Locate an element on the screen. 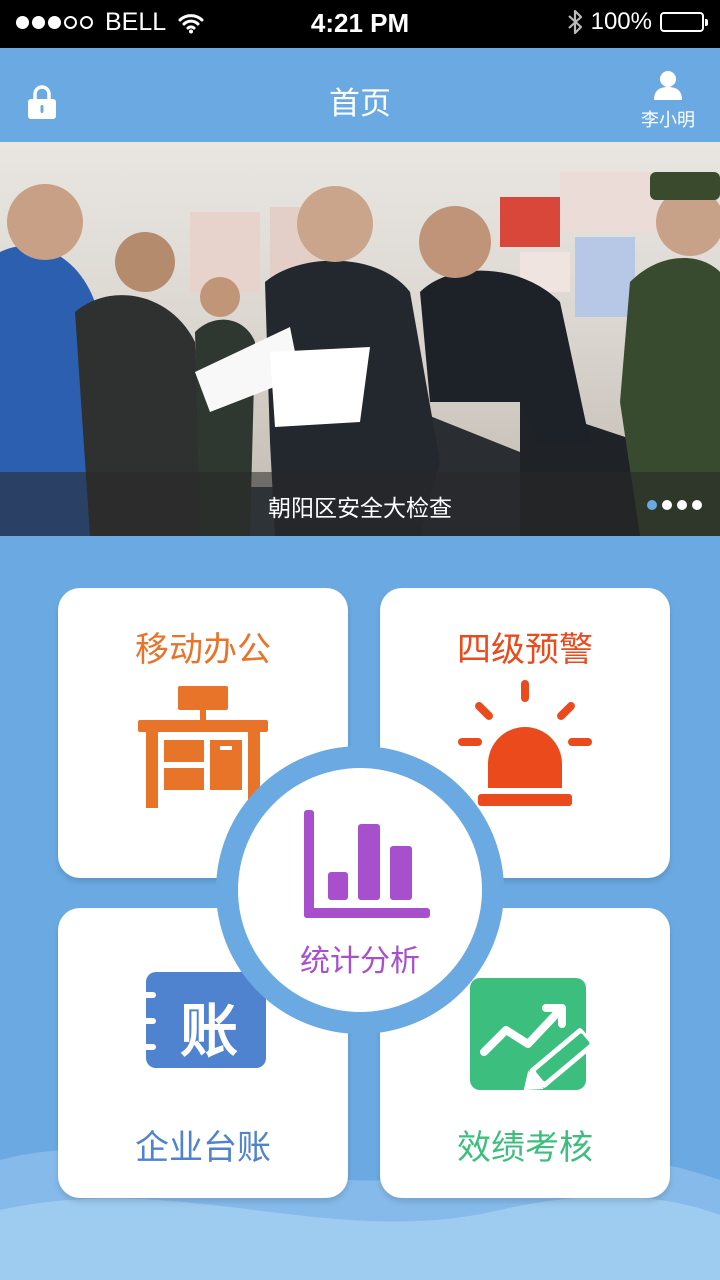  tile-label: 企业台账 is located at coordinates (203, 1148).